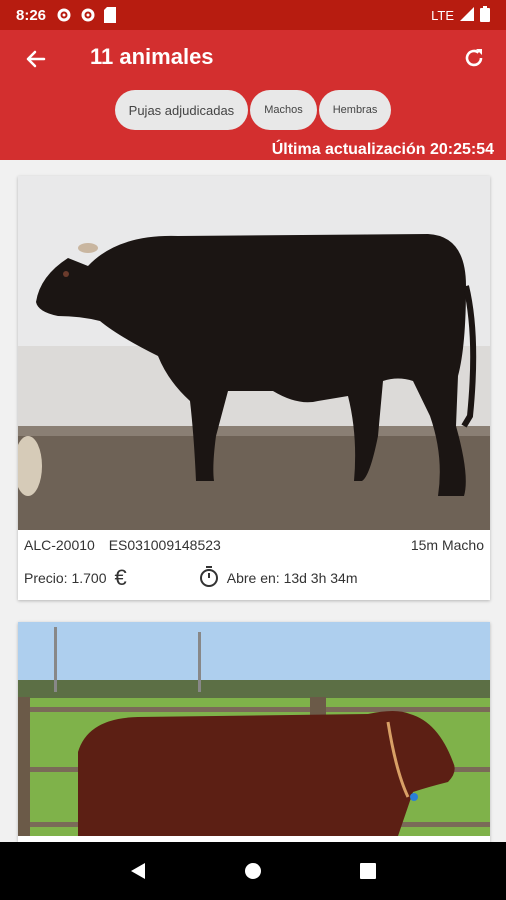 The width and height of the screenshot is (506, 900). What do you see at coordinates (59, 545) in the screenshot?
I see `animal-code: ALC-20010` at bounding box center [59, 545].